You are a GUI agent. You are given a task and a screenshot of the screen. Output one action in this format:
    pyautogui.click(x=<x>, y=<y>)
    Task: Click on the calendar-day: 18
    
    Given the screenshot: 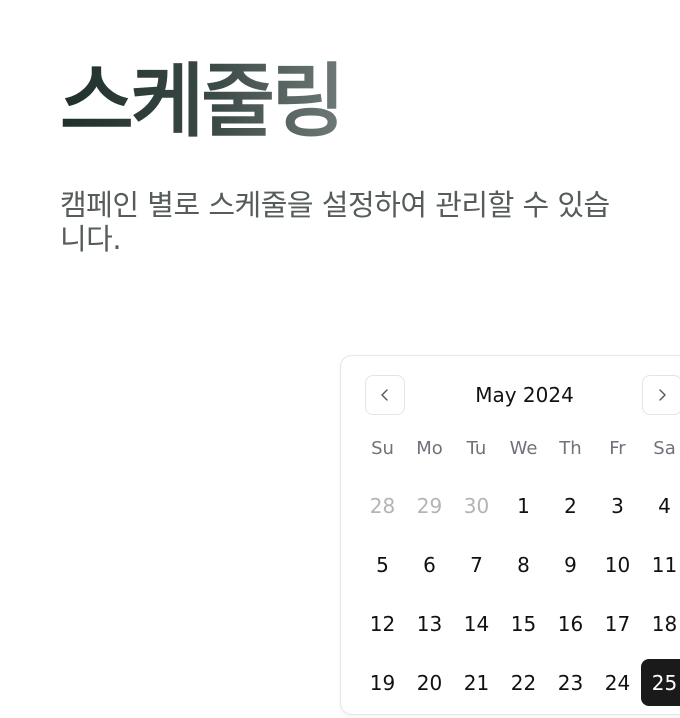 What is the action you would take?
    pyautogui.click(x=660, y=623)
    